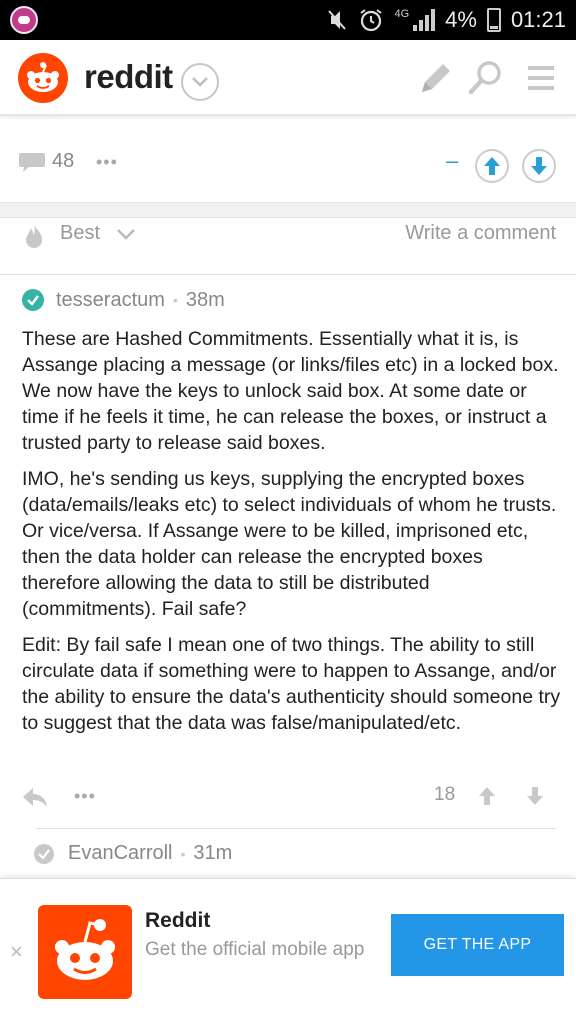 This screenshot has height=1024, width=576. I want to click on child-comment-age: 31m, so click(213, 853).